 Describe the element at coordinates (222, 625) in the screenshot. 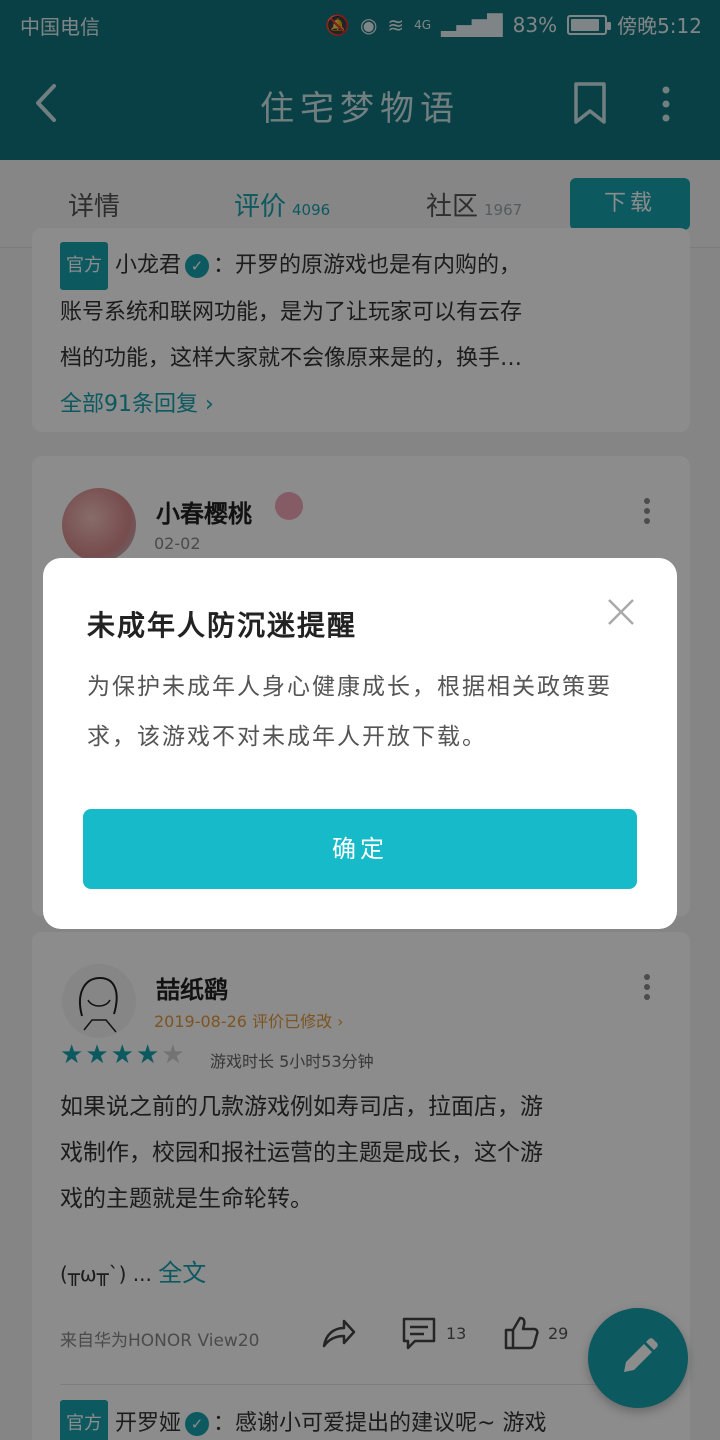

I see `dialog-title: 未成年人防沉迷提醒` at that location.